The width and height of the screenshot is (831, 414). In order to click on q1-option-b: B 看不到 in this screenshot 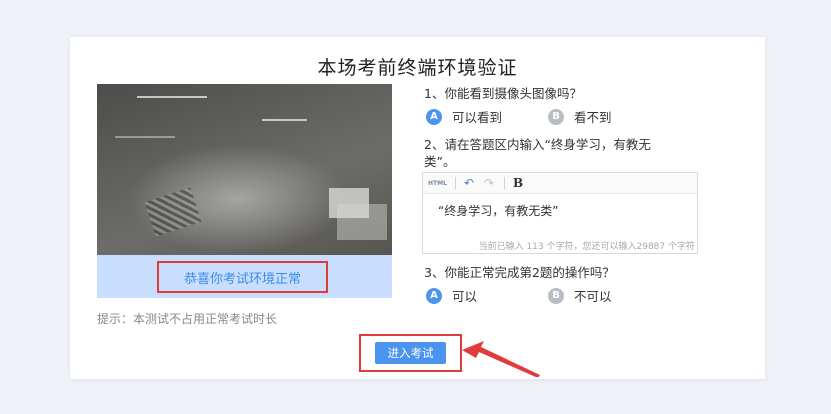, I will do `click(580, 116)`.